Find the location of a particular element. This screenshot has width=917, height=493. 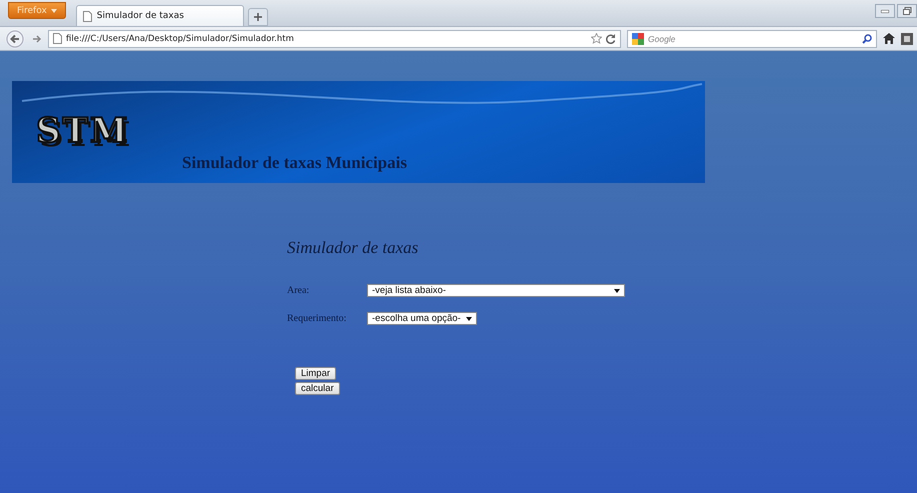

forward-button is located at coordinates (37, 39).